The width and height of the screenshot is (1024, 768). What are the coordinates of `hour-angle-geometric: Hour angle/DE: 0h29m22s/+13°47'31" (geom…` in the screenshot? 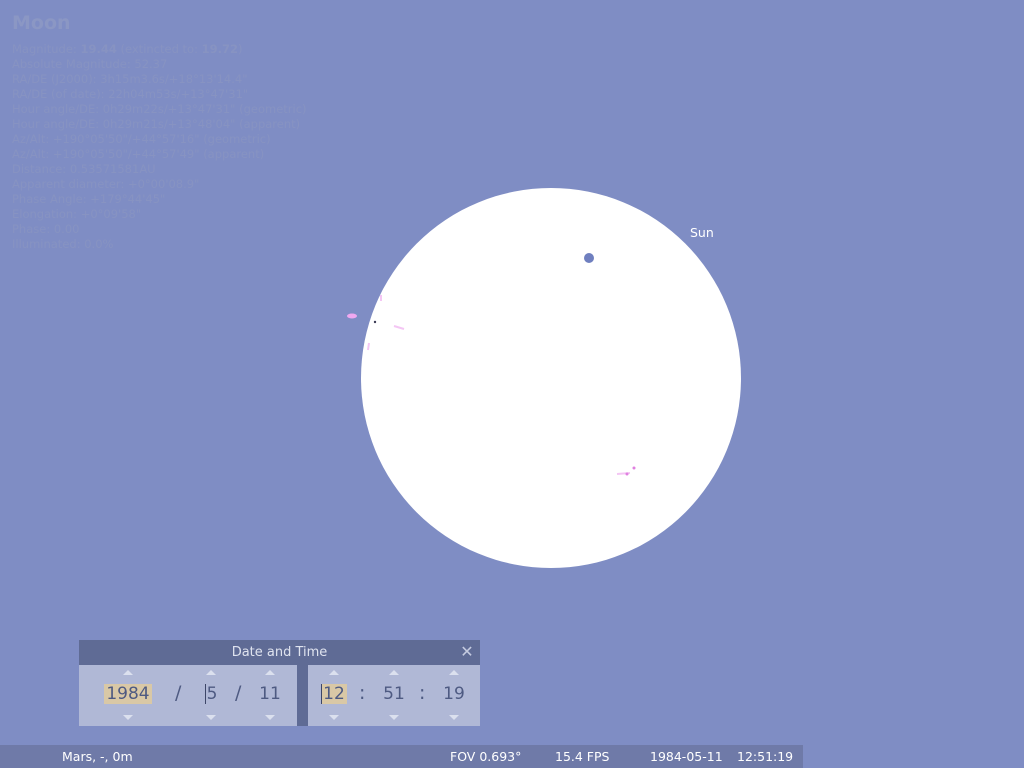 It's located at (159, 109).